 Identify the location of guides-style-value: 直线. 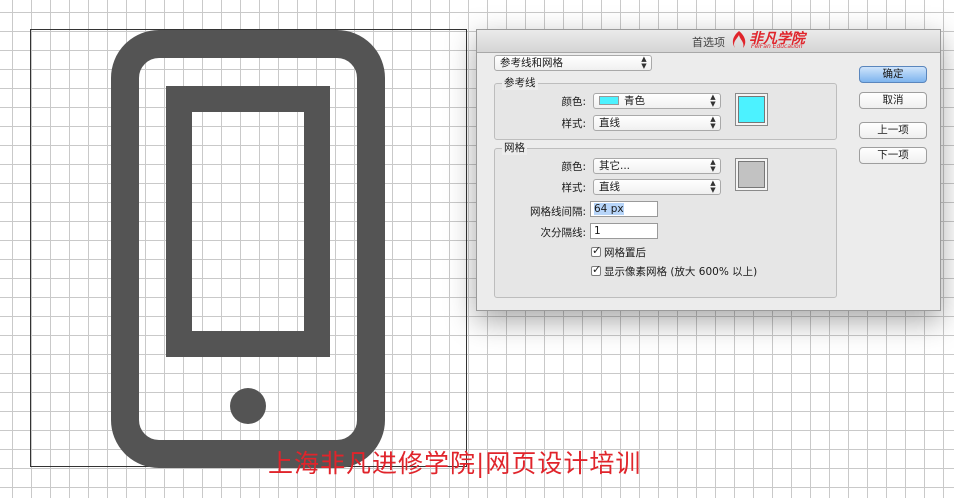
(609, 123).